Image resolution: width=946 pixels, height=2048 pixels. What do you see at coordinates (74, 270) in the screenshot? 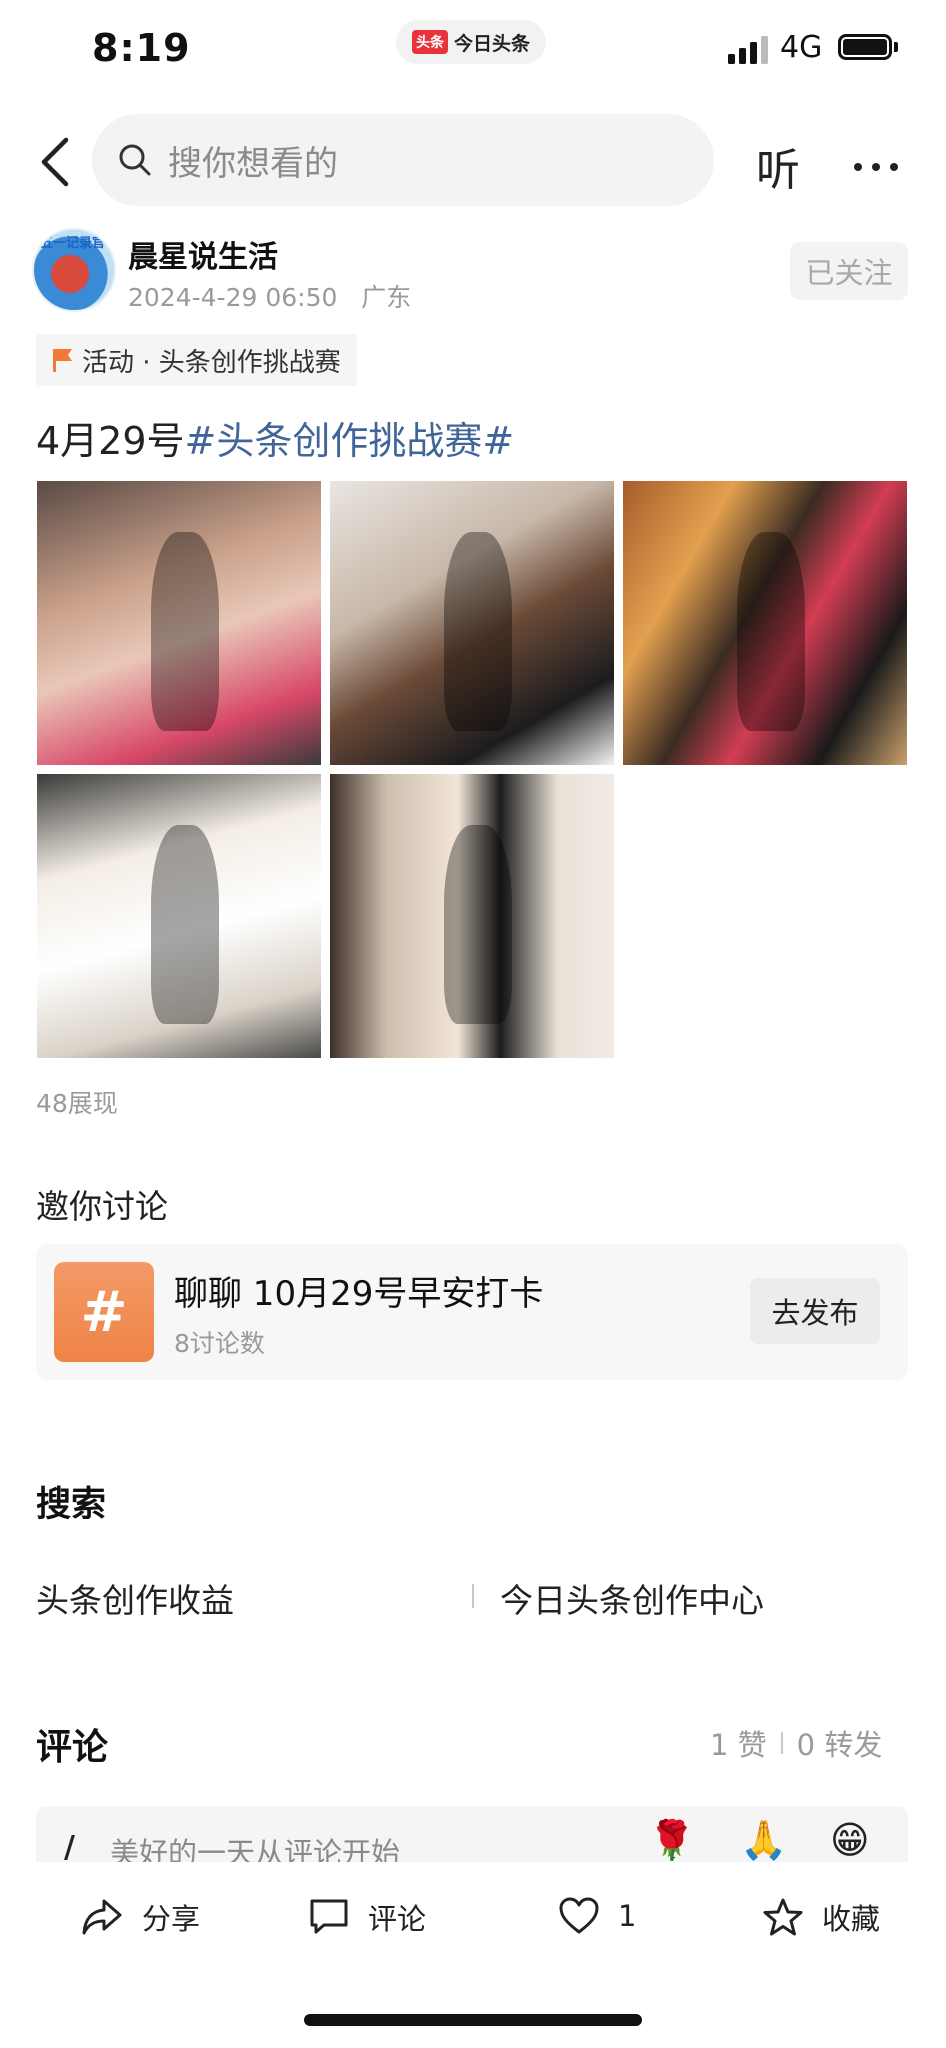
I see `avatar: 五一记录官` at bounding box center [74, 270].